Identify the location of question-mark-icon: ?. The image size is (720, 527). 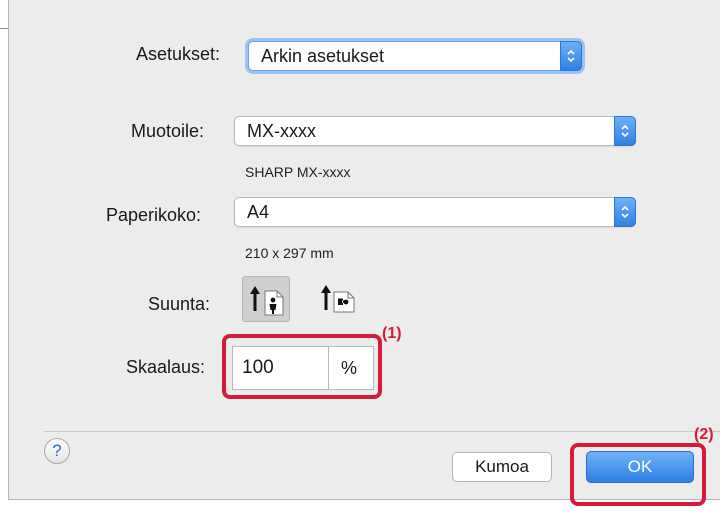
(57, 450).